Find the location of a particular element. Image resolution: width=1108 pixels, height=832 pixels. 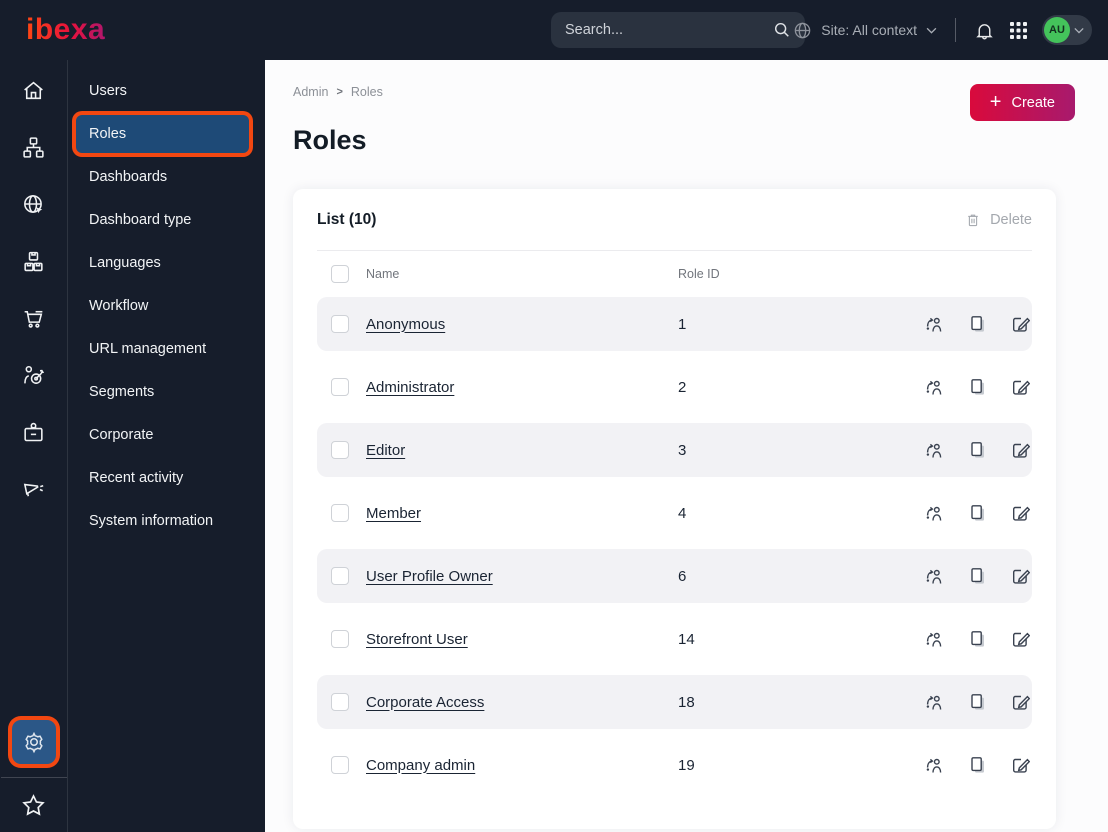

menu-item-url-management: URL management is located at coordinates (166, 348).